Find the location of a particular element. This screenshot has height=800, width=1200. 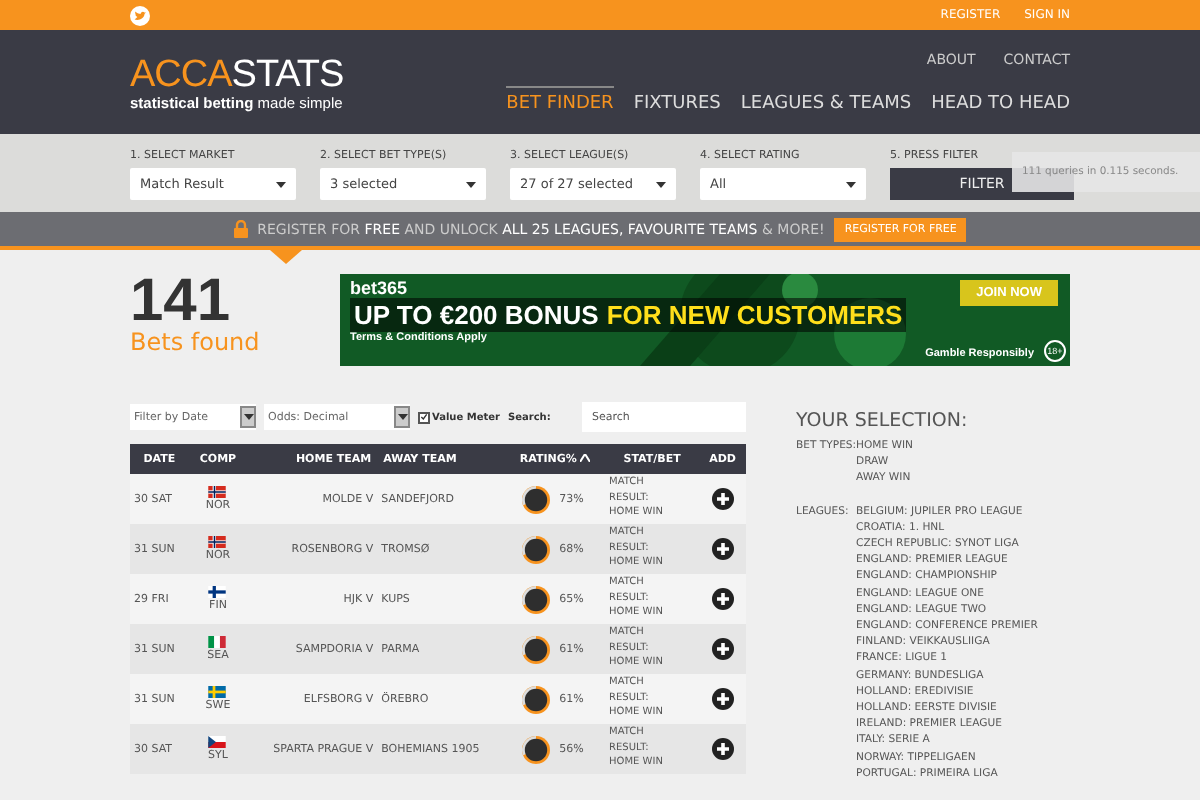

sort-icon is located at coordinates (585, 457).